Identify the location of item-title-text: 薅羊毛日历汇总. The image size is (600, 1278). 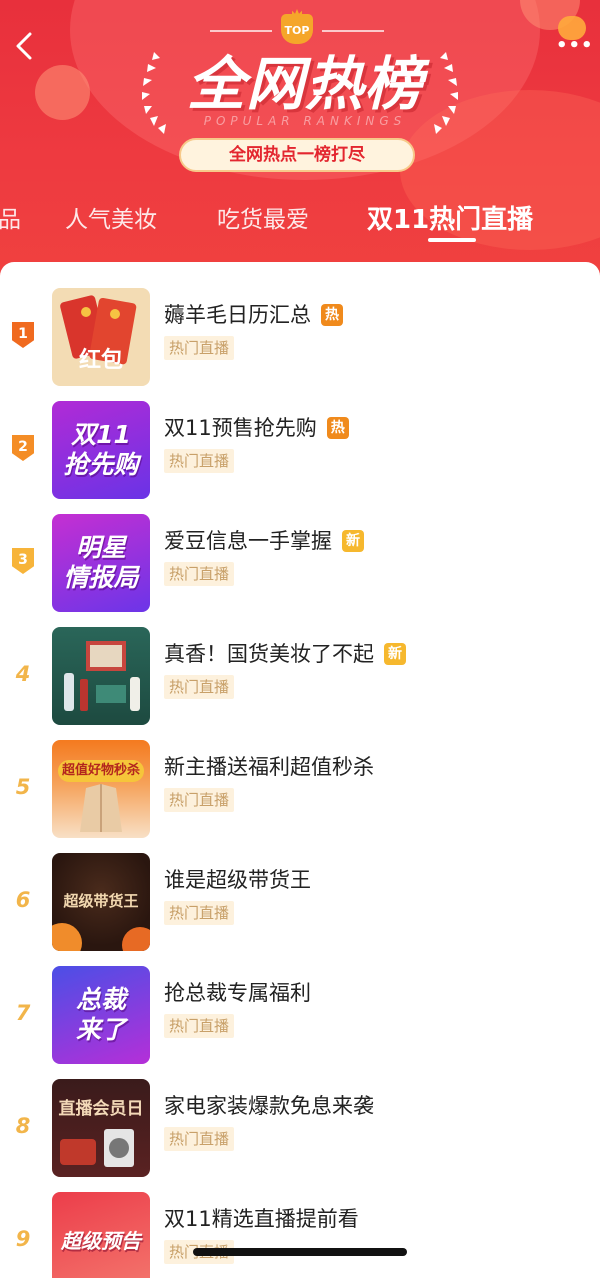
(237, 315).